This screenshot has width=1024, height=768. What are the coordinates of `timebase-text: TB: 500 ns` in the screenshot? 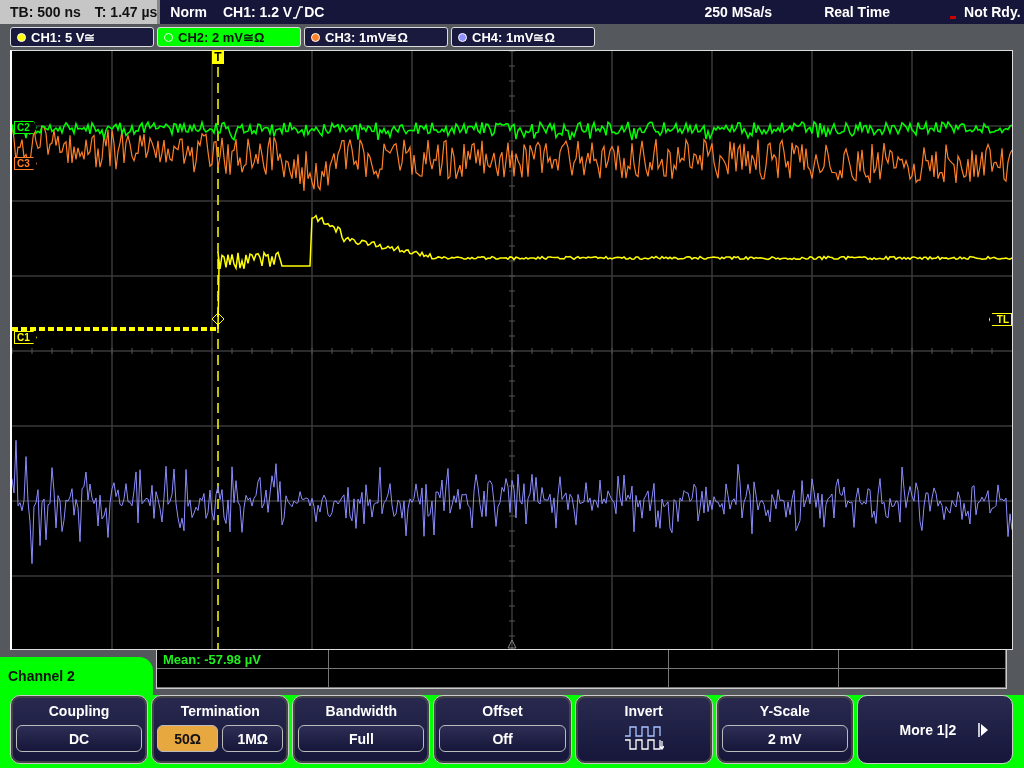 It's located at (45, 12).